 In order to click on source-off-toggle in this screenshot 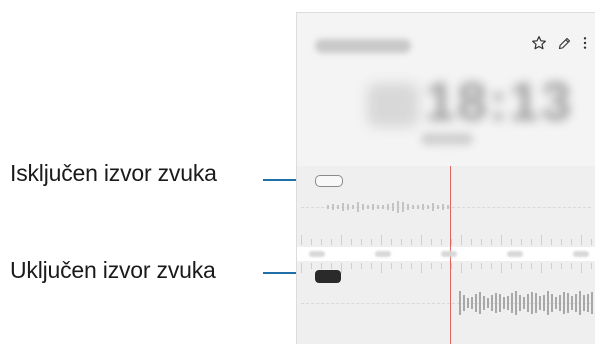, I will do `click(329, 181)`.